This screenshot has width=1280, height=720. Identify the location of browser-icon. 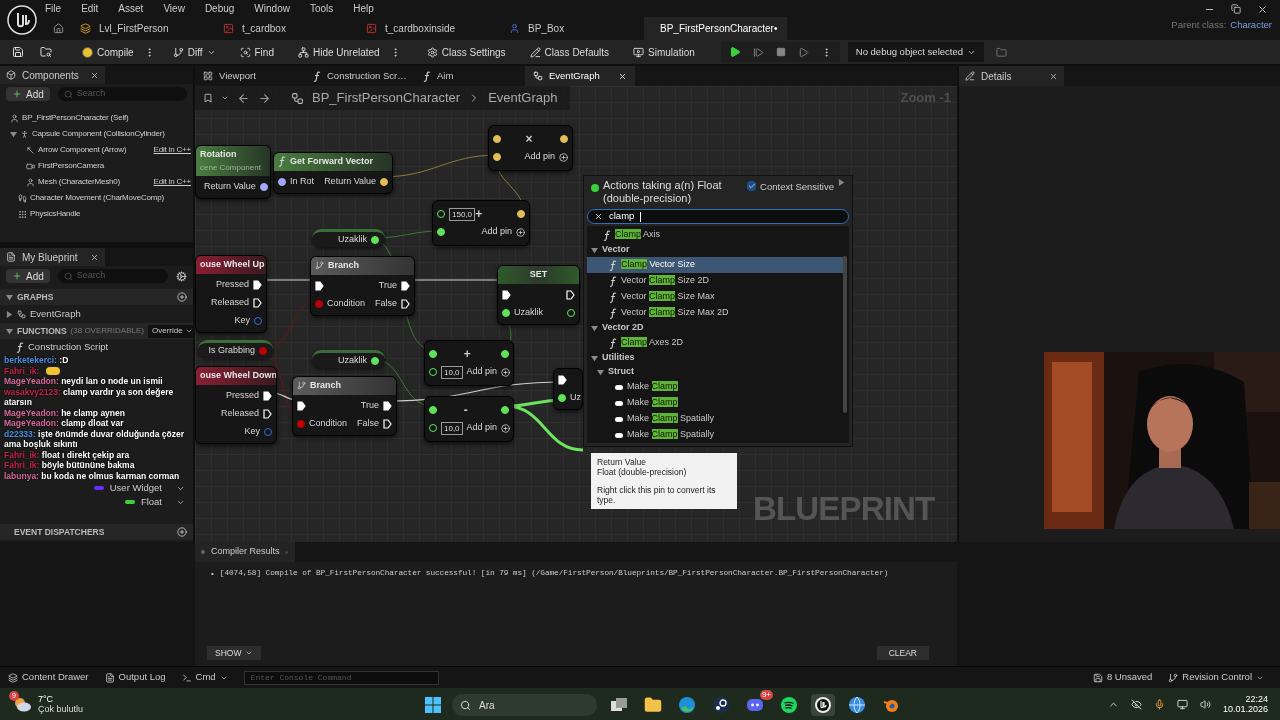
(687, 705).